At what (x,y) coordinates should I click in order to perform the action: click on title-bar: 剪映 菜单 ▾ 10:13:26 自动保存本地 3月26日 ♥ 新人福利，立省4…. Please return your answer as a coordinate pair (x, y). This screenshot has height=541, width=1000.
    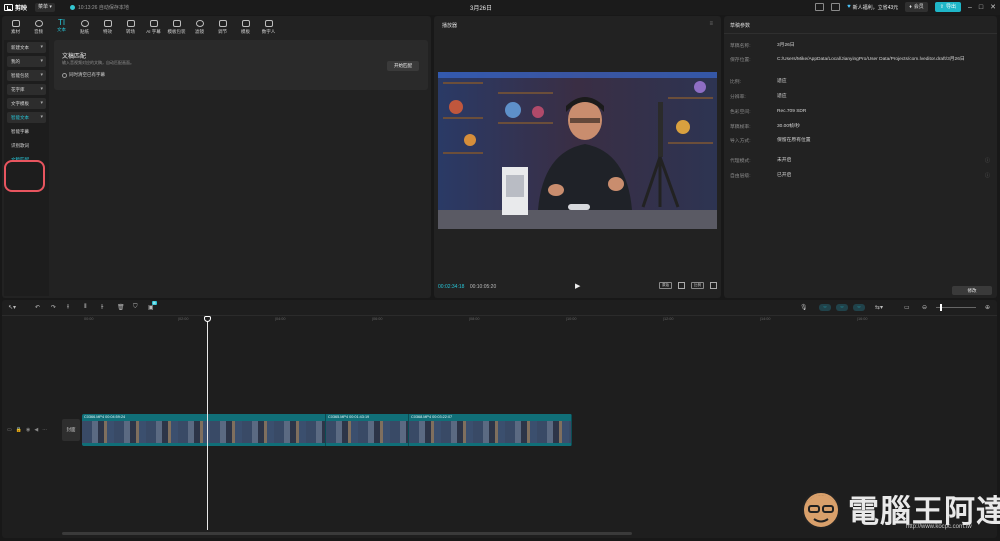
    Looking at the image, I should click on (500, 7).